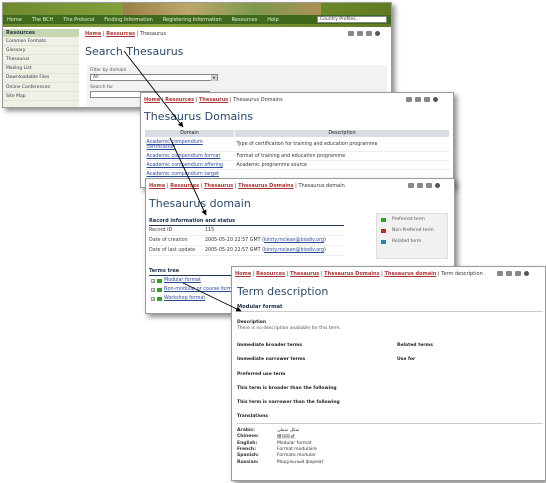 The height and width of the screenshot is (483, 546). Describe the element at coordinates (247, 443) in the screenshot. I see `language-label: English:` at that location.